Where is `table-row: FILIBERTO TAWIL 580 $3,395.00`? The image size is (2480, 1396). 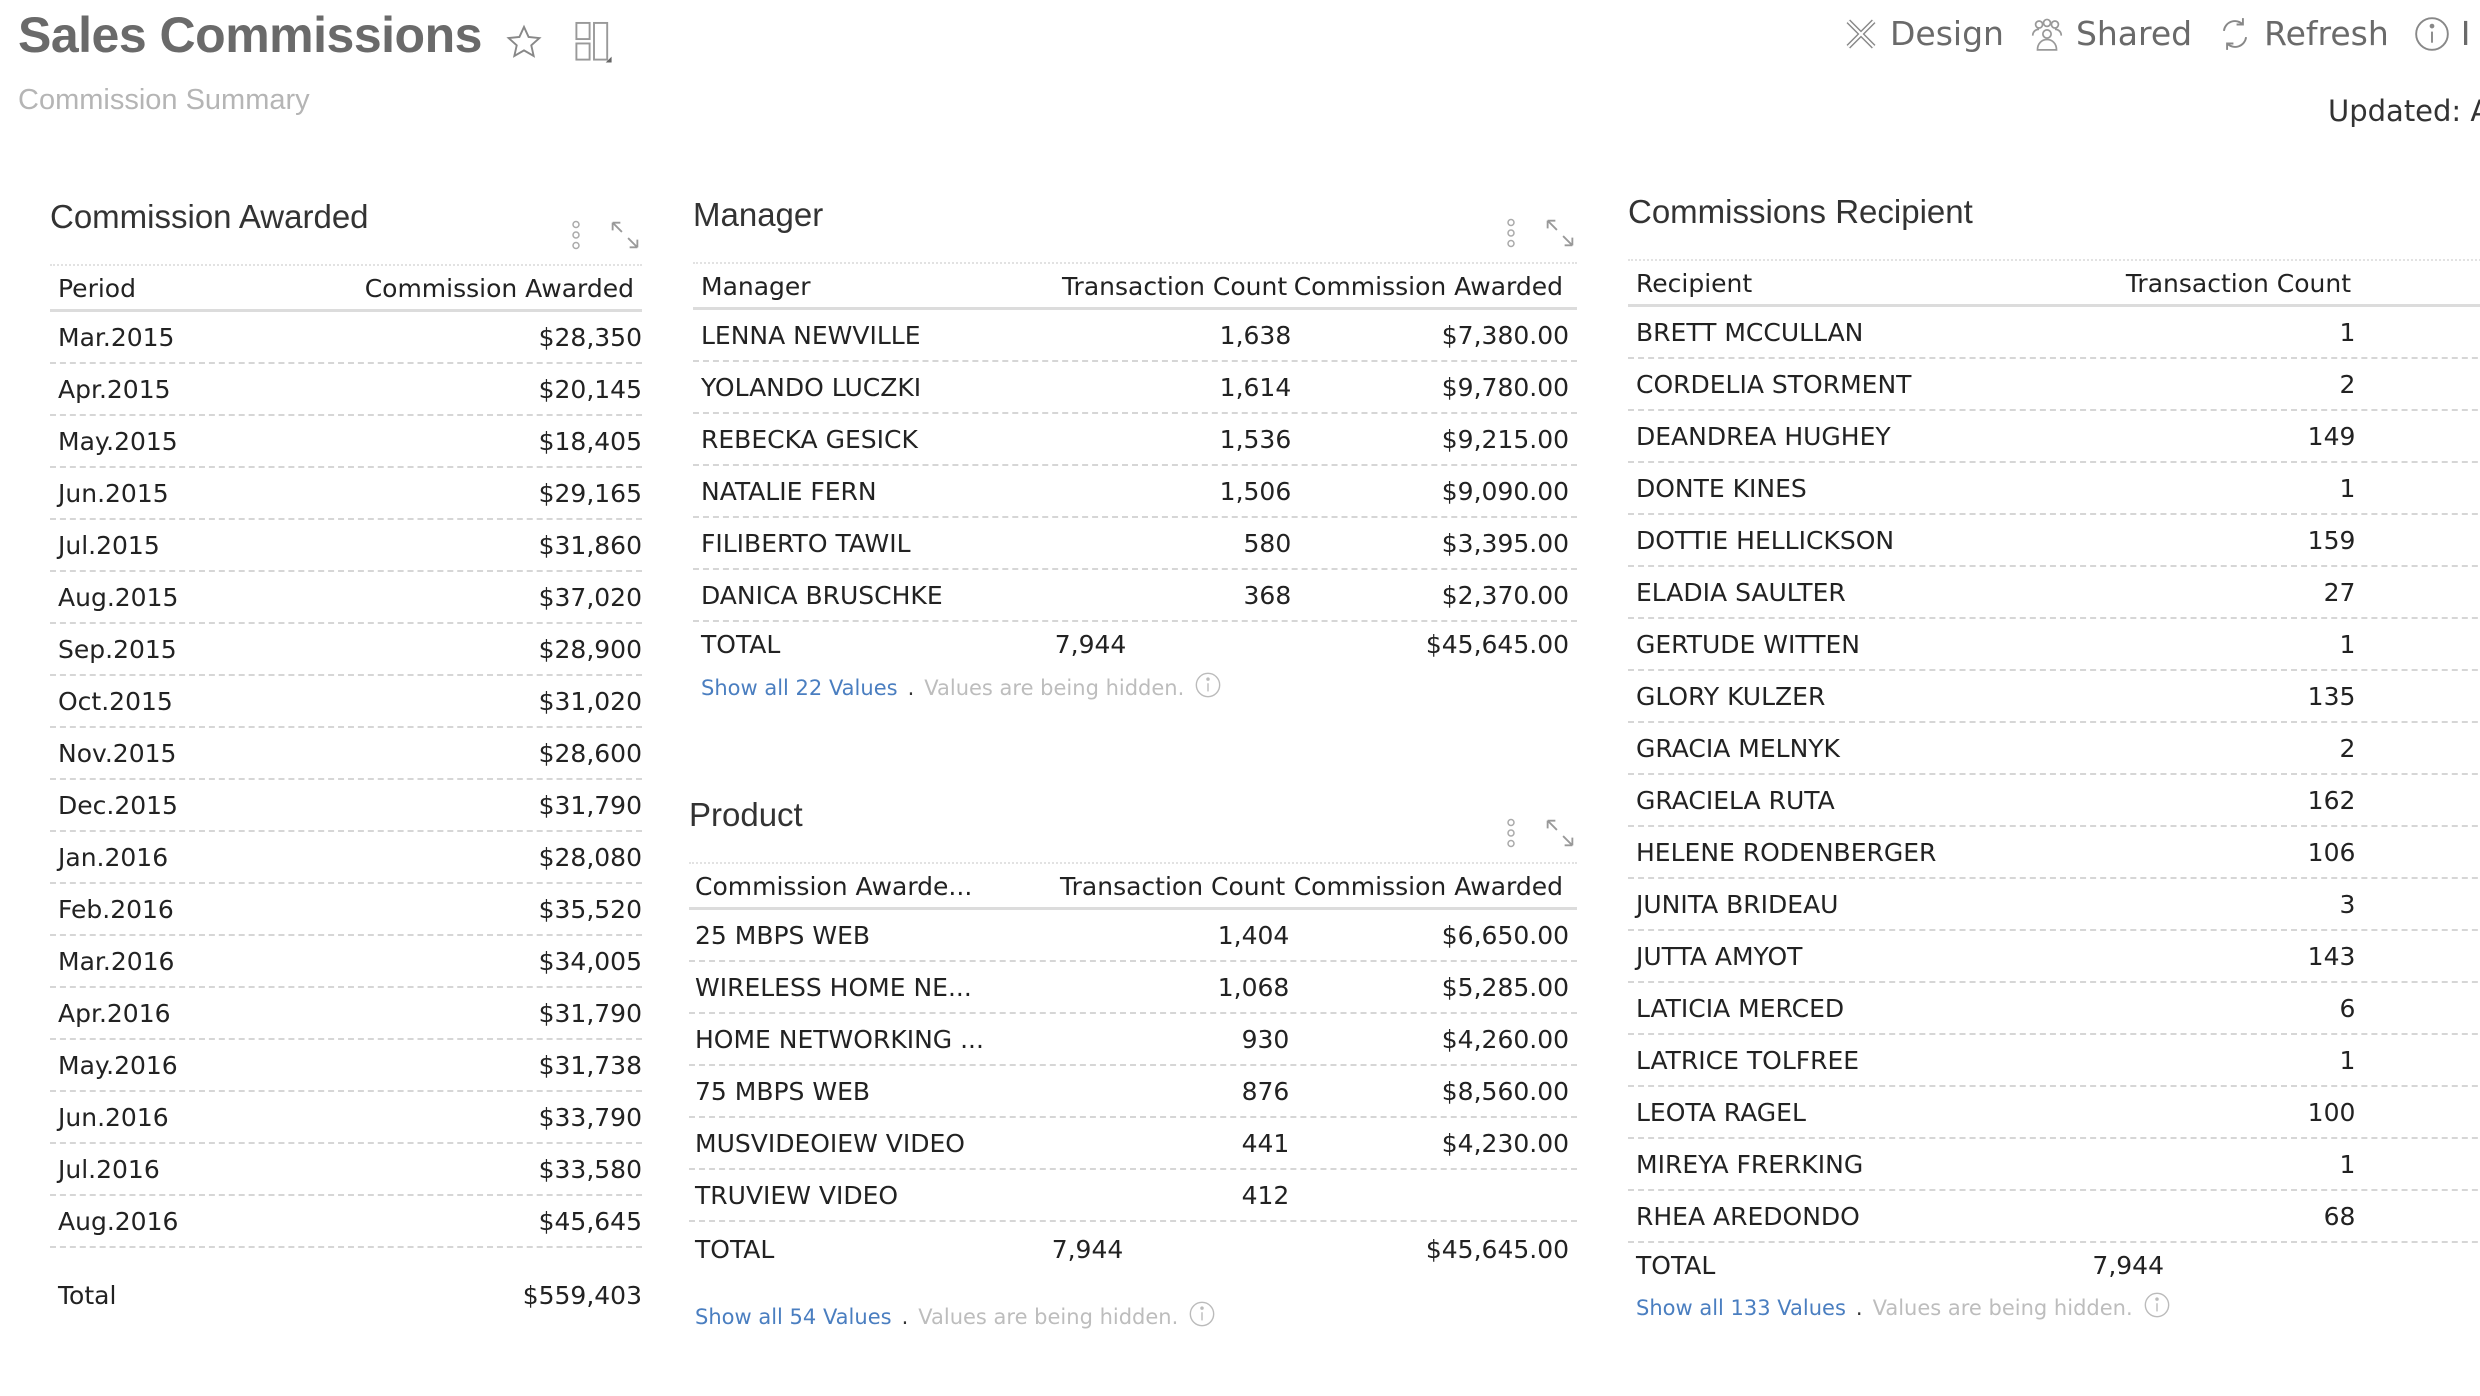 table-row: FILIBERTO TAWIL 580 $3,395.00 is located at coordinates (1135, 544).